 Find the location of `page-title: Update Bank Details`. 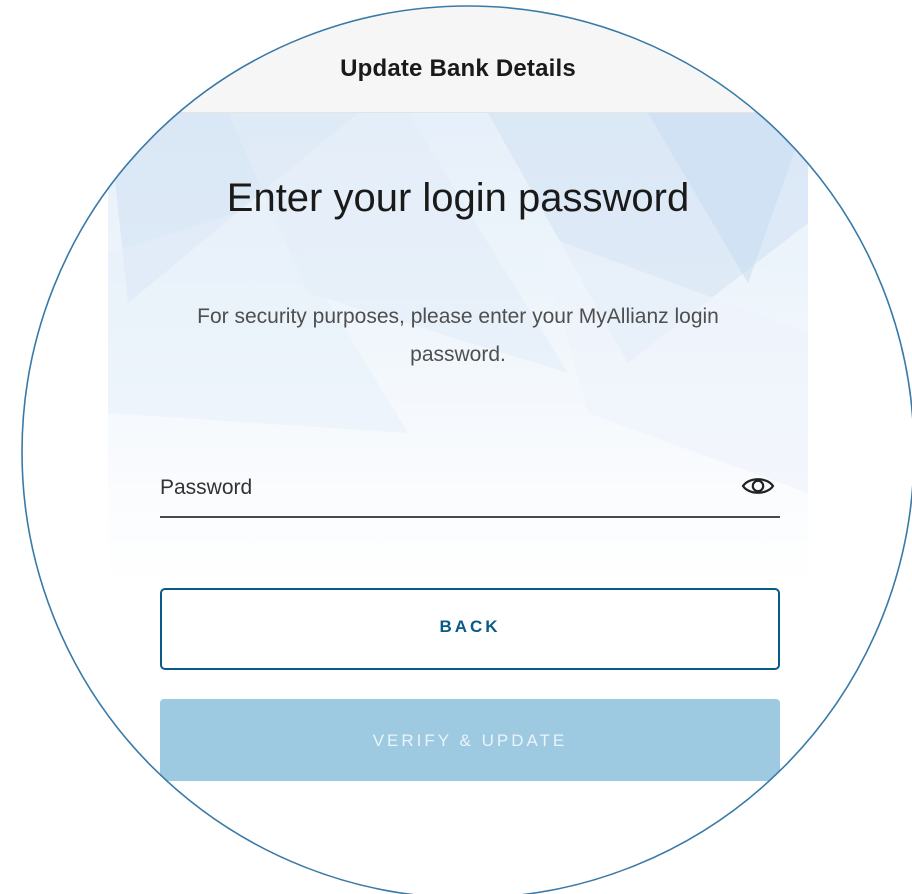

page-title: Update Bank Details is located at coordinates (458, 68).